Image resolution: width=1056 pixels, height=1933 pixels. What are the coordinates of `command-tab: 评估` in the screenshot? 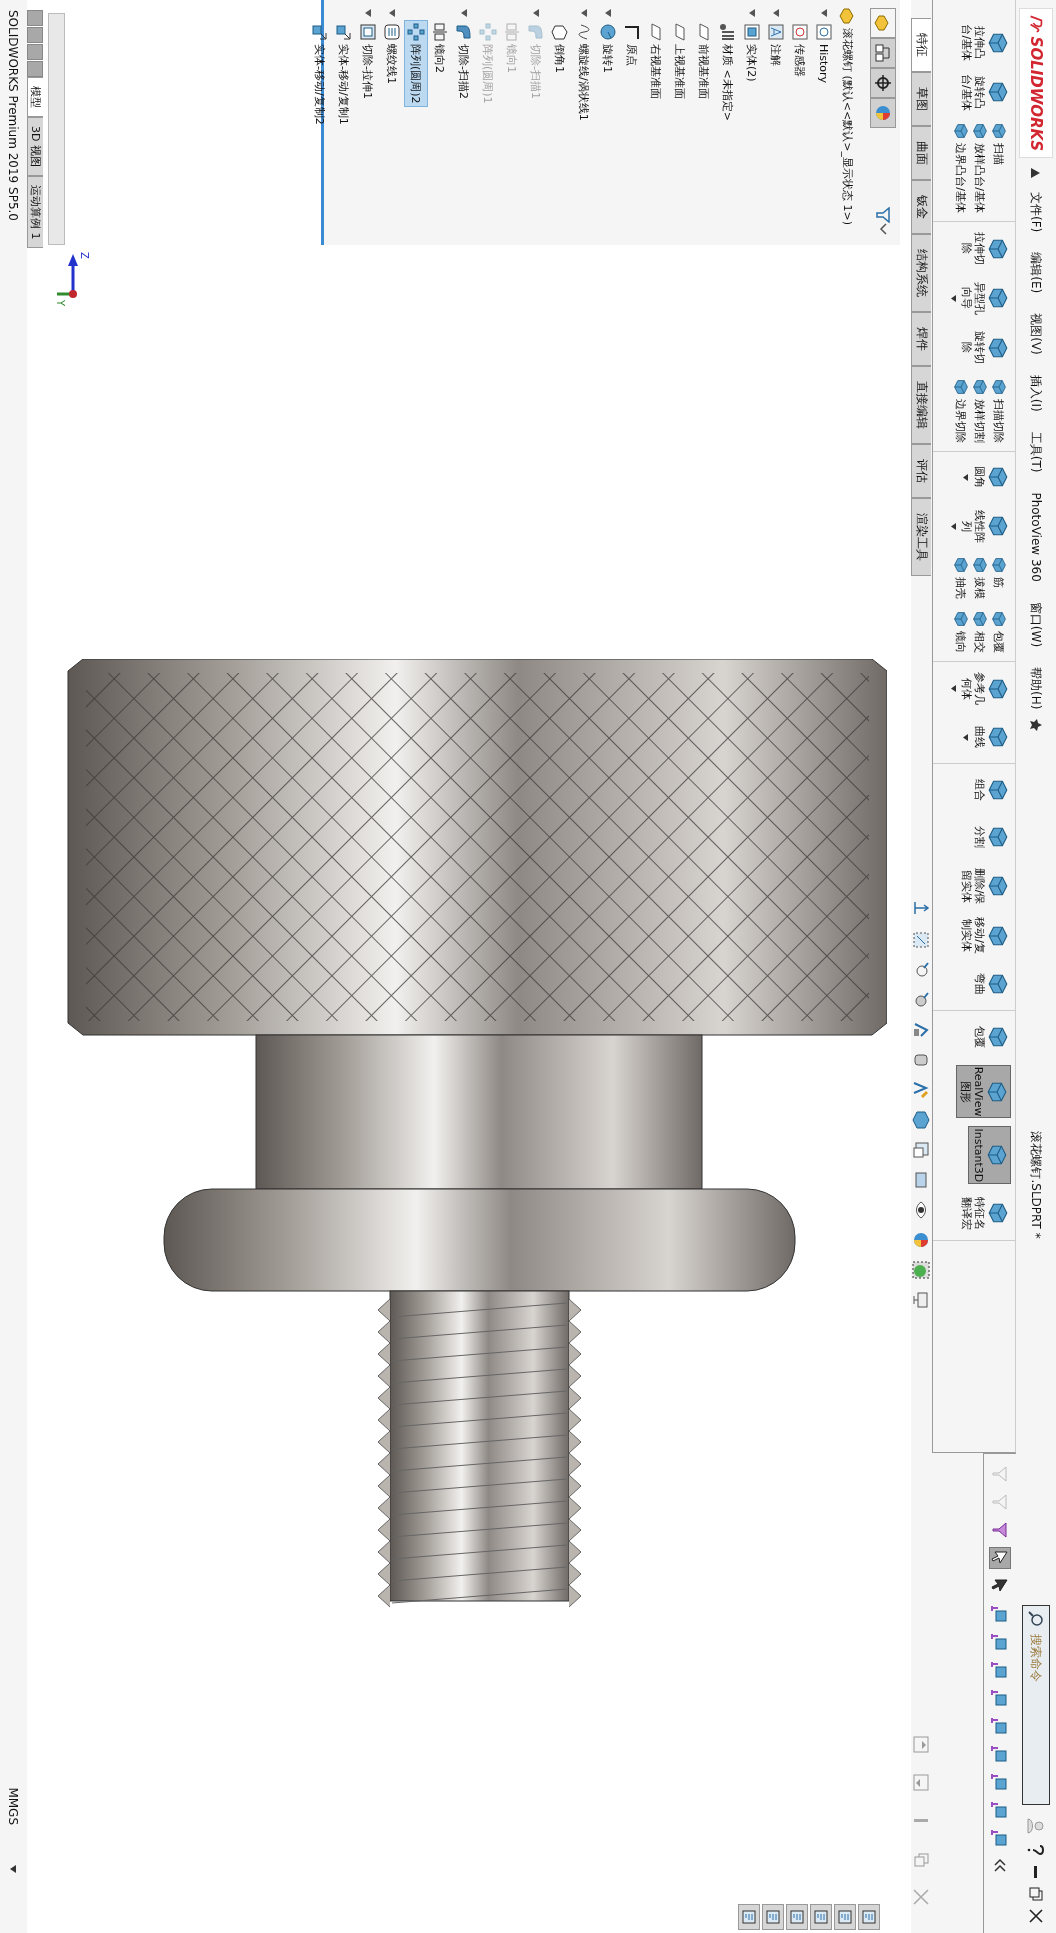 It's located at (921, 471).